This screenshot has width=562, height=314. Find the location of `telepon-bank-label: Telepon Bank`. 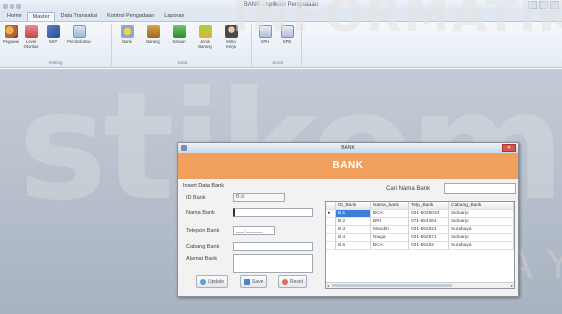

telepon-bank-label: Telepon Bank is located at coordinates (203, 231).